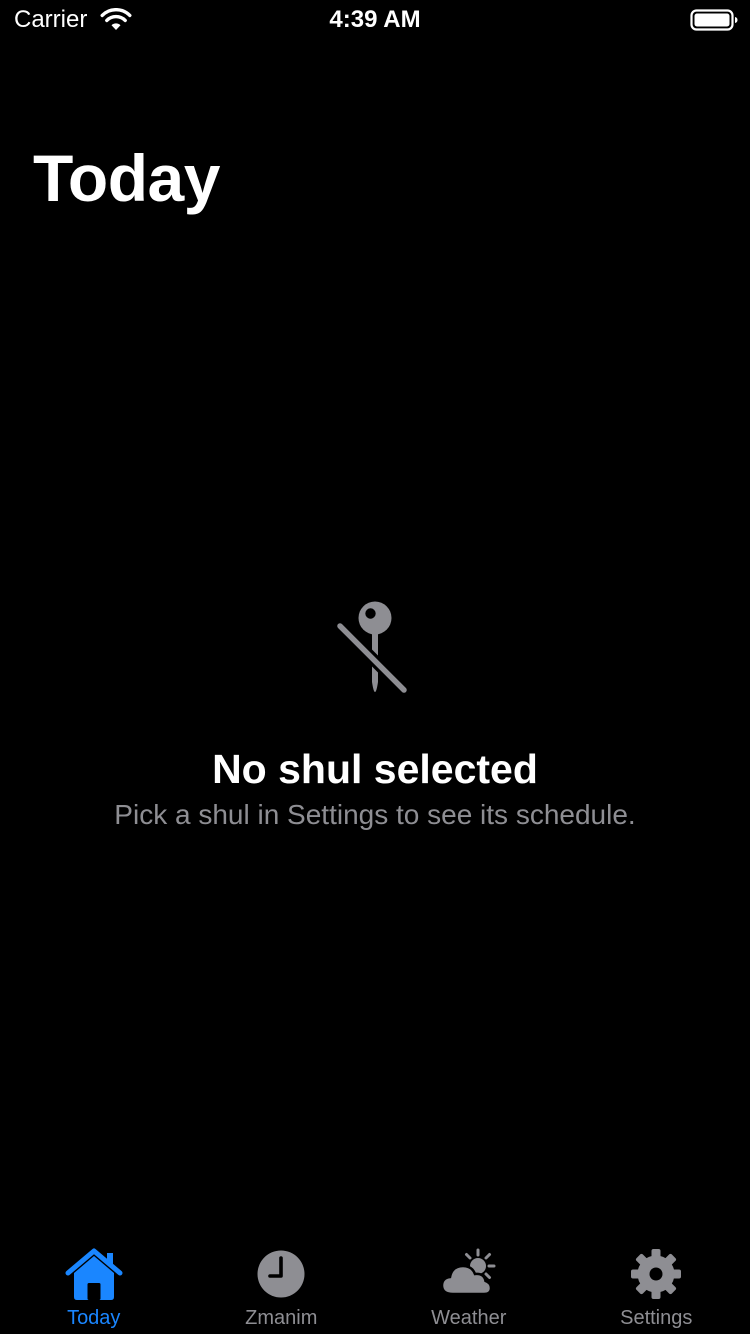  I want to click on empty-state-title: No shul selected, so click(375, 769).